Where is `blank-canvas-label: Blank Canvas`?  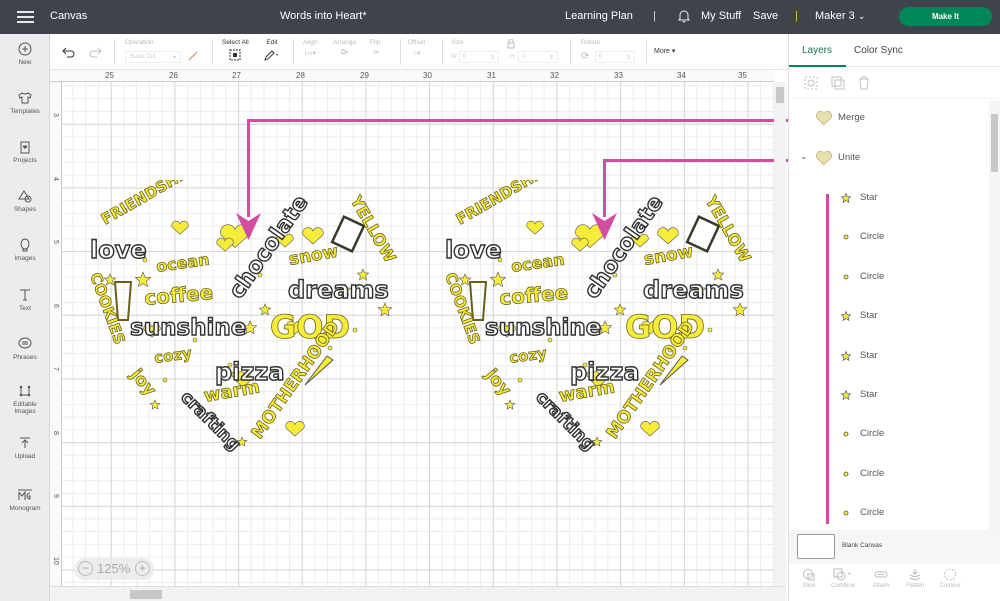 blank-canvas-label: Blank Canvas is located at coordinates (862, 545).